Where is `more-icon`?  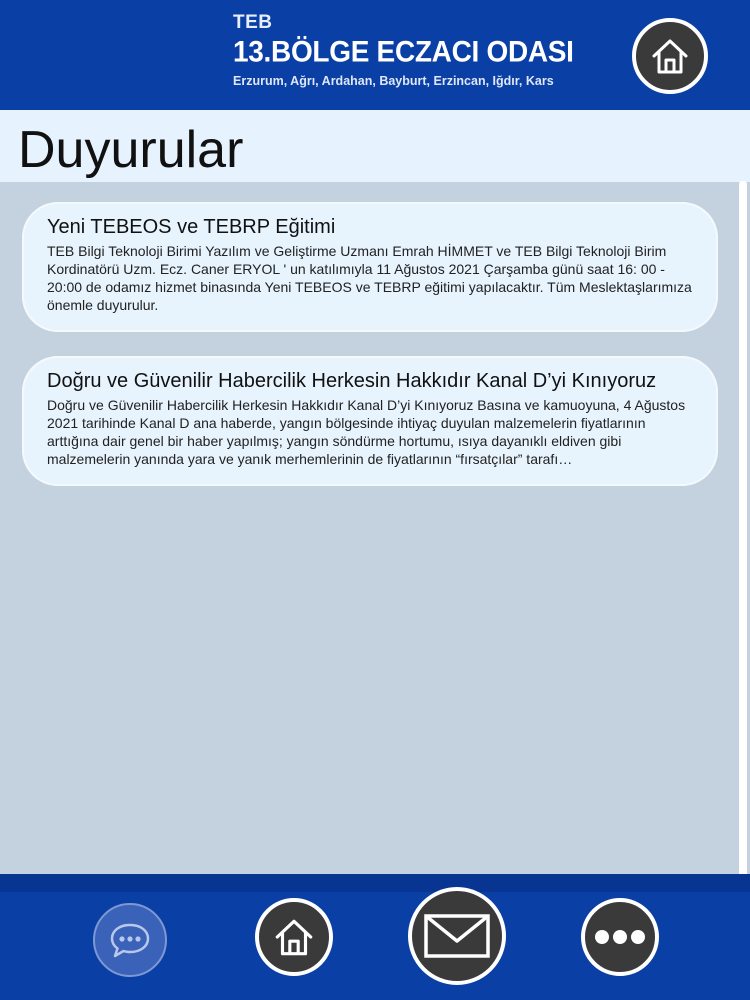
more-icon is located at coordinates (620, 937).